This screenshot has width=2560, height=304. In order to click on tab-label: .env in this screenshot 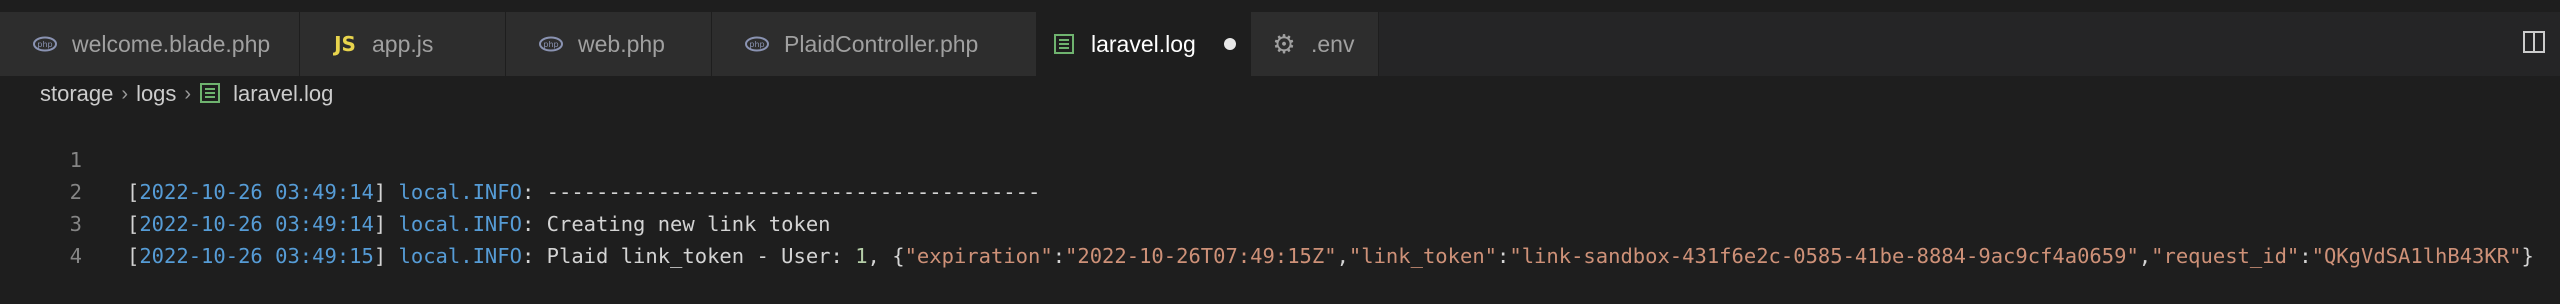, I will do `click(1333, 43)`.